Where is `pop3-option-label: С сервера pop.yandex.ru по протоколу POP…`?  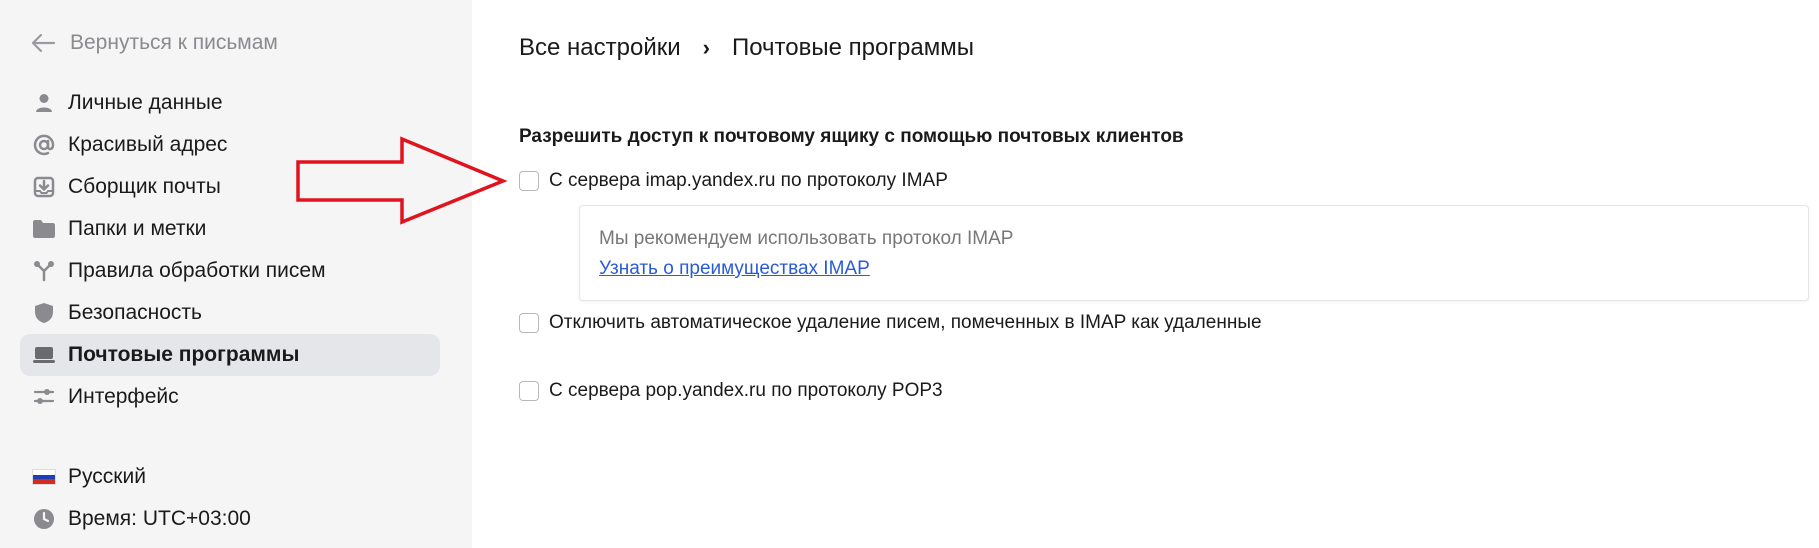
pop3-option-label: С сервера pop.yandex.ru по протоколу POP… is located at coordinates (746, 390).